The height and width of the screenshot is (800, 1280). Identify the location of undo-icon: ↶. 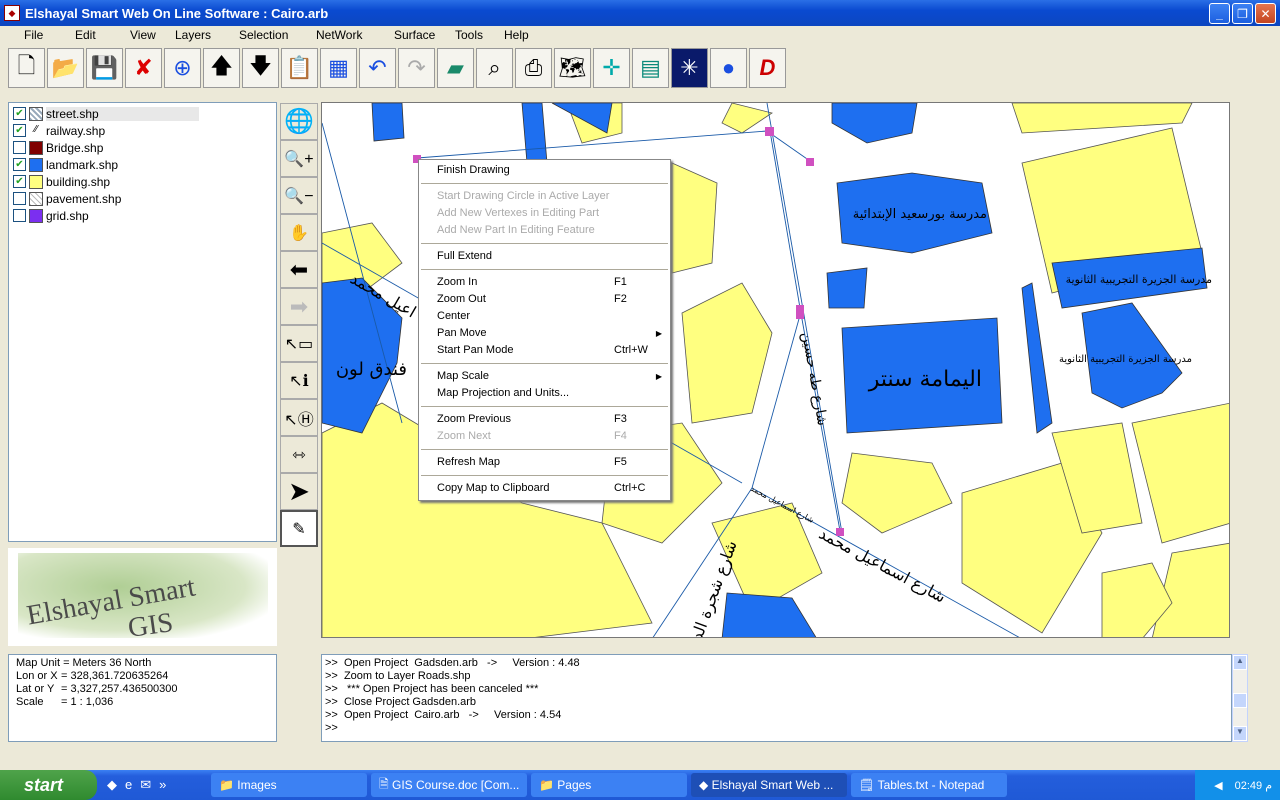
(377, 68).